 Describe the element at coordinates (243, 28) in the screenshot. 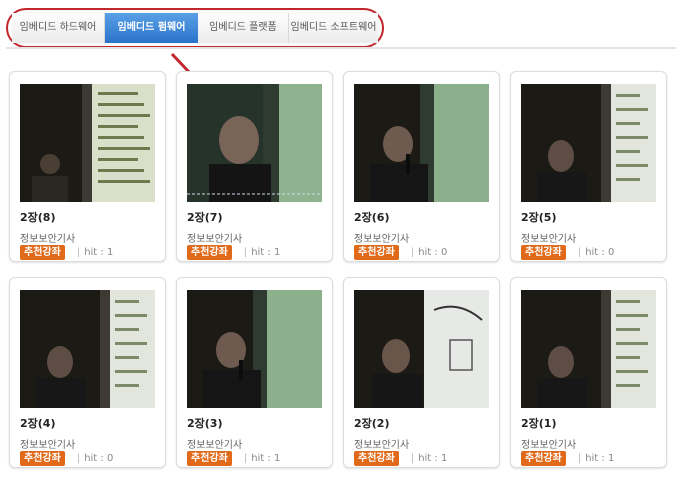

I see `tab-embedded-platform: 임베디드 플랫폼` at that location.